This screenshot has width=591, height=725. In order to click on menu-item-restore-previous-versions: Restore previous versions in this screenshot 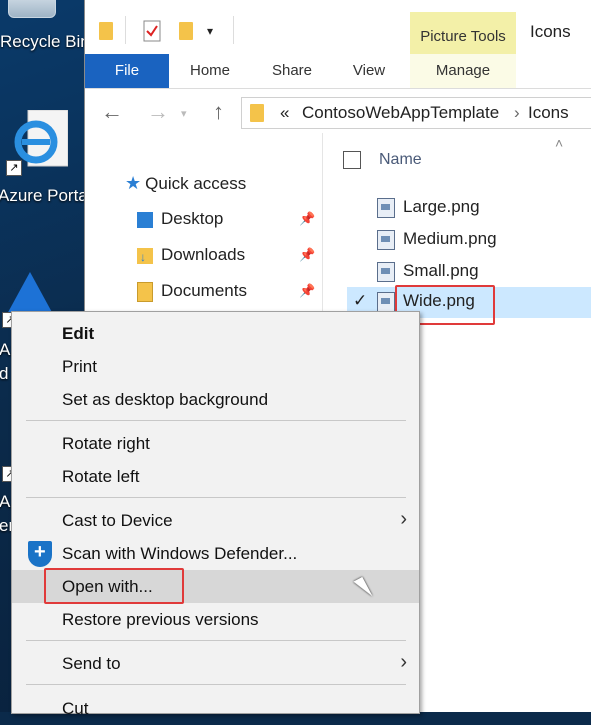, I will do `click(215, 619)`.